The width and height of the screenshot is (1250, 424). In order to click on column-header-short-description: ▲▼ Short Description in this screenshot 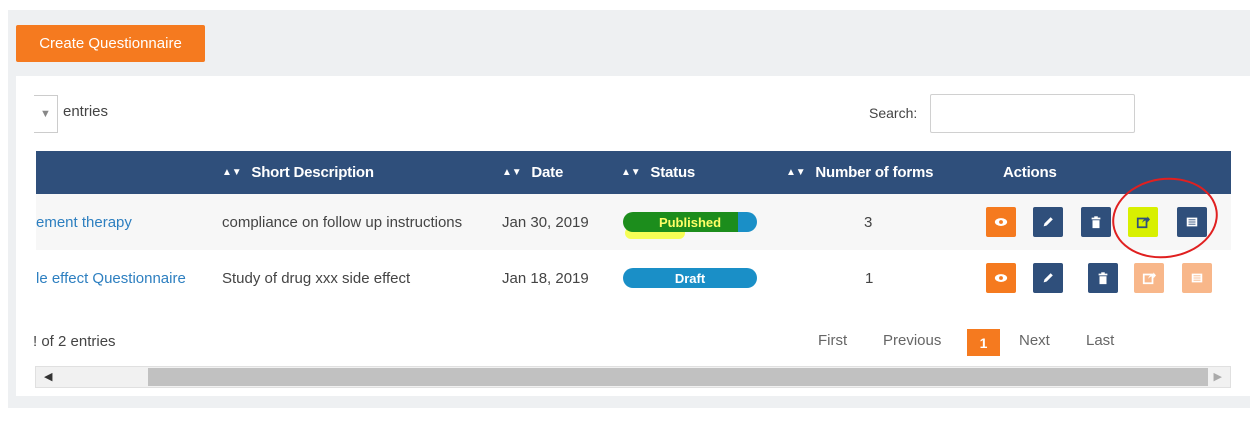, I will do `click(298, 172)`.